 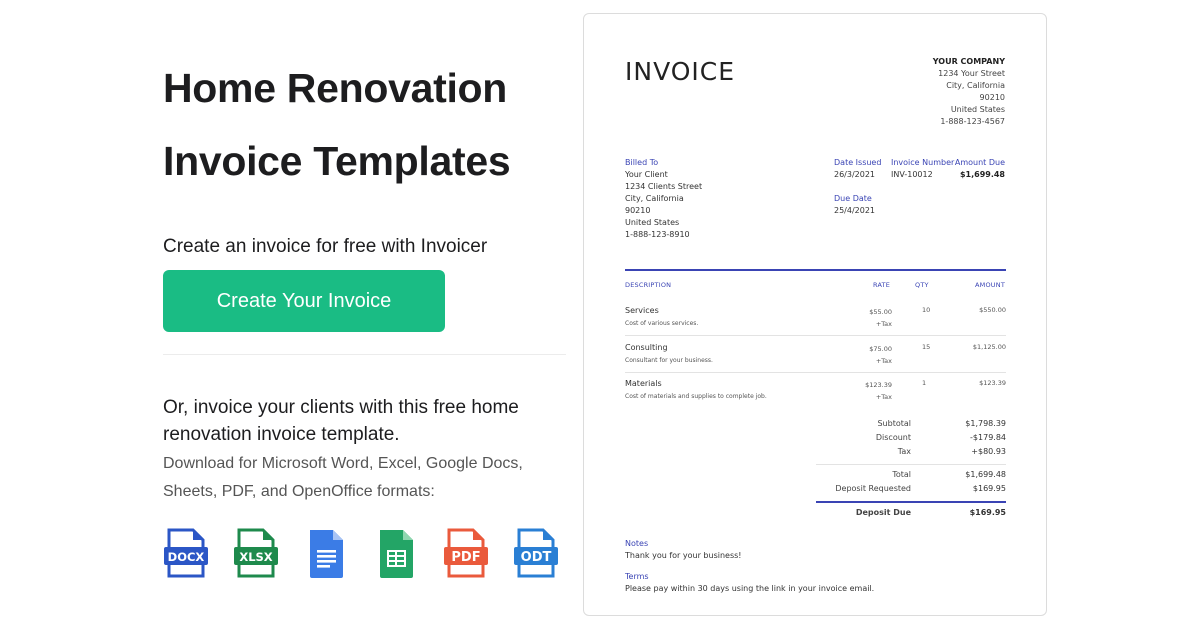 I want to click on company-street: 1234 Your Street, so click(x=971, y=73).